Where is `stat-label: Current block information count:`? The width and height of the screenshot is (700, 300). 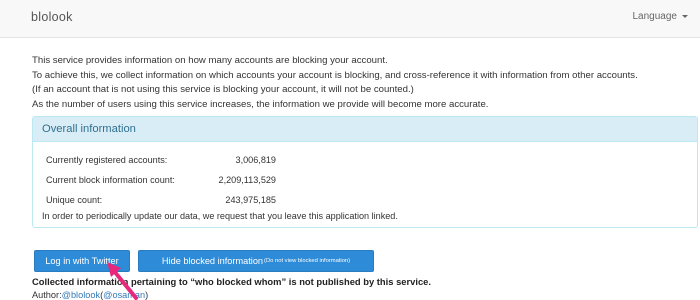
stat-label: Current block information count: is located at coordinates (110, 180).